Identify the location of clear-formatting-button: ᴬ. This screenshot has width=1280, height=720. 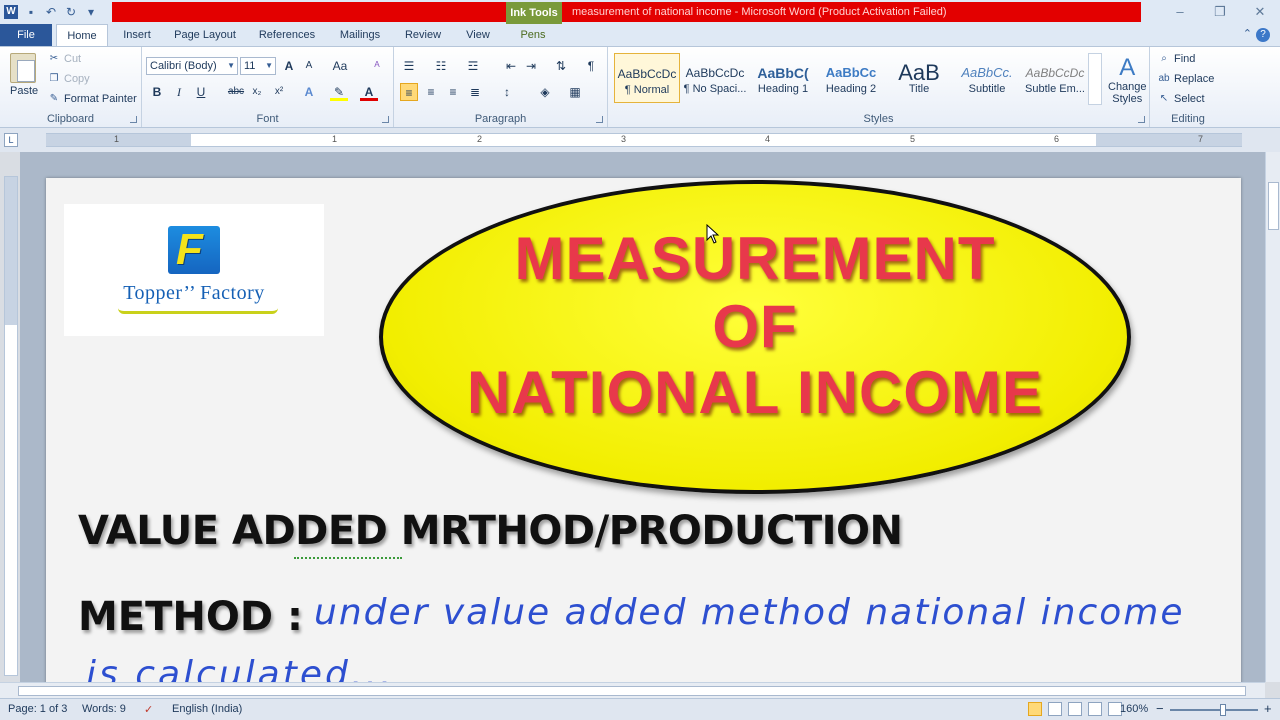
(377, 66).